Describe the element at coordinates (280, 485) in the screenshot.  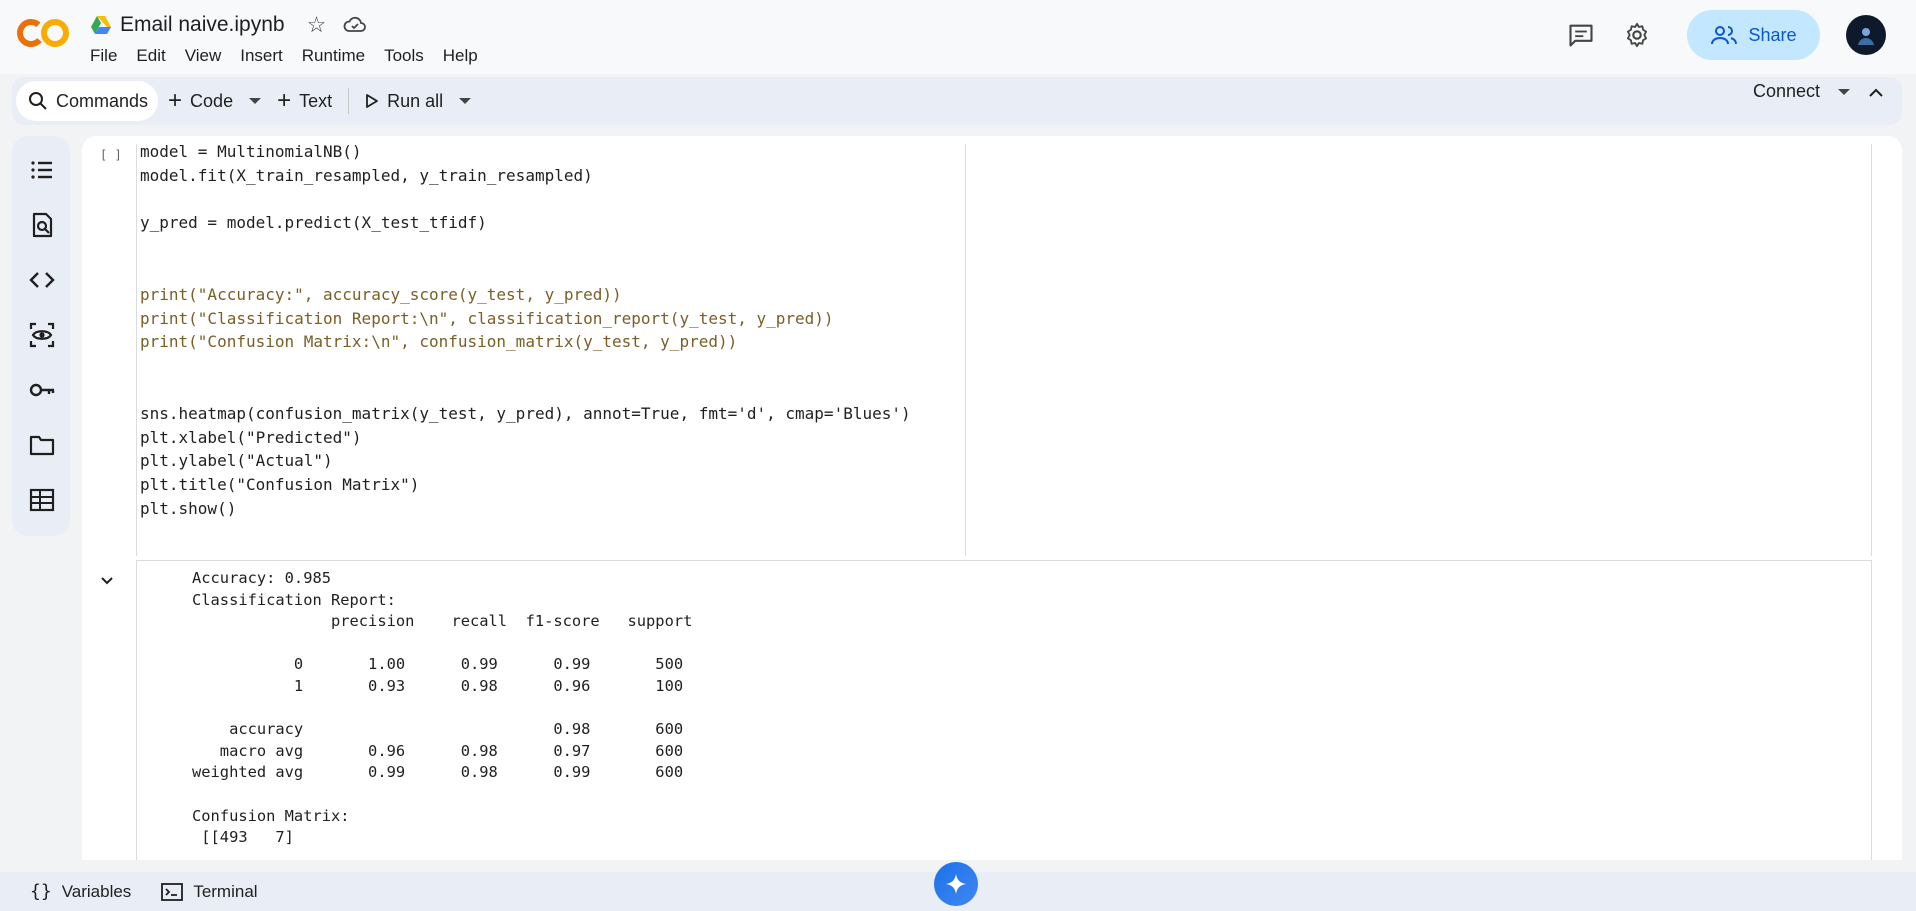
I see `code-line: plt.title("Confusion Matrix")` at that location.